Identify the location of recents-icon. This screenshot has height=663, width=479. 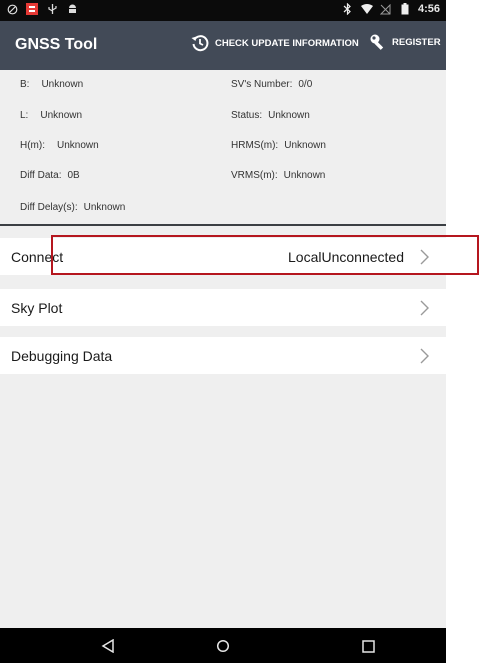
(368, 646).